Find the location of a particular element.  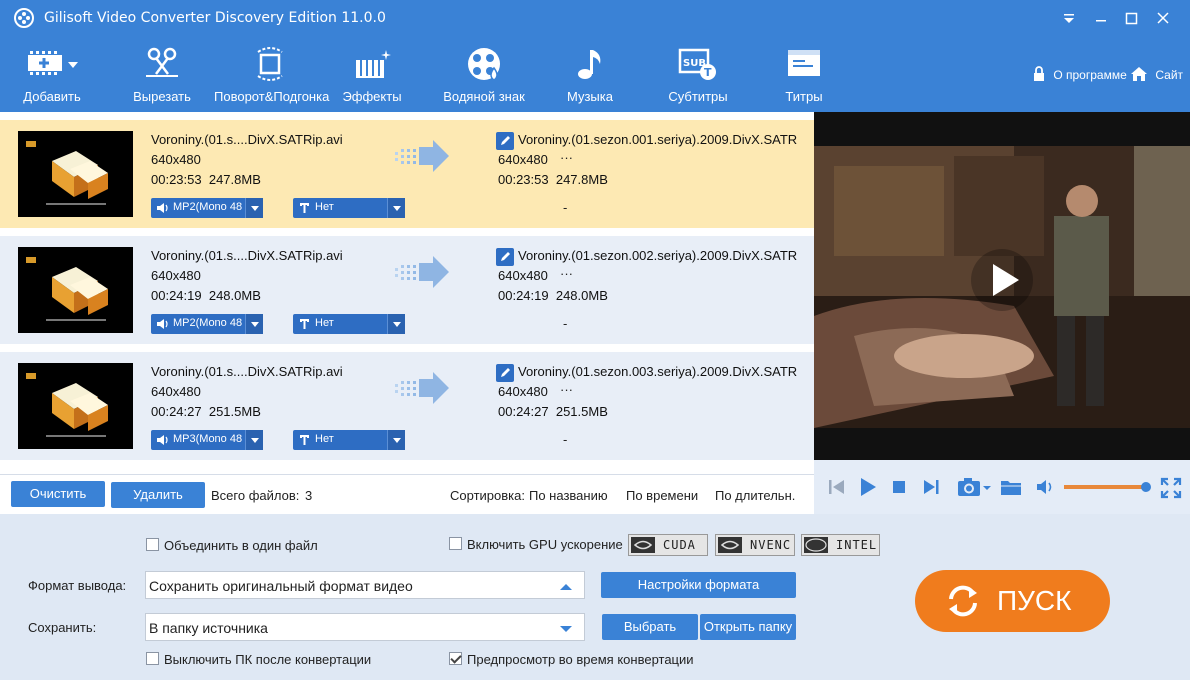

snapshot-camera-icon is located at coordinates (974, 487).